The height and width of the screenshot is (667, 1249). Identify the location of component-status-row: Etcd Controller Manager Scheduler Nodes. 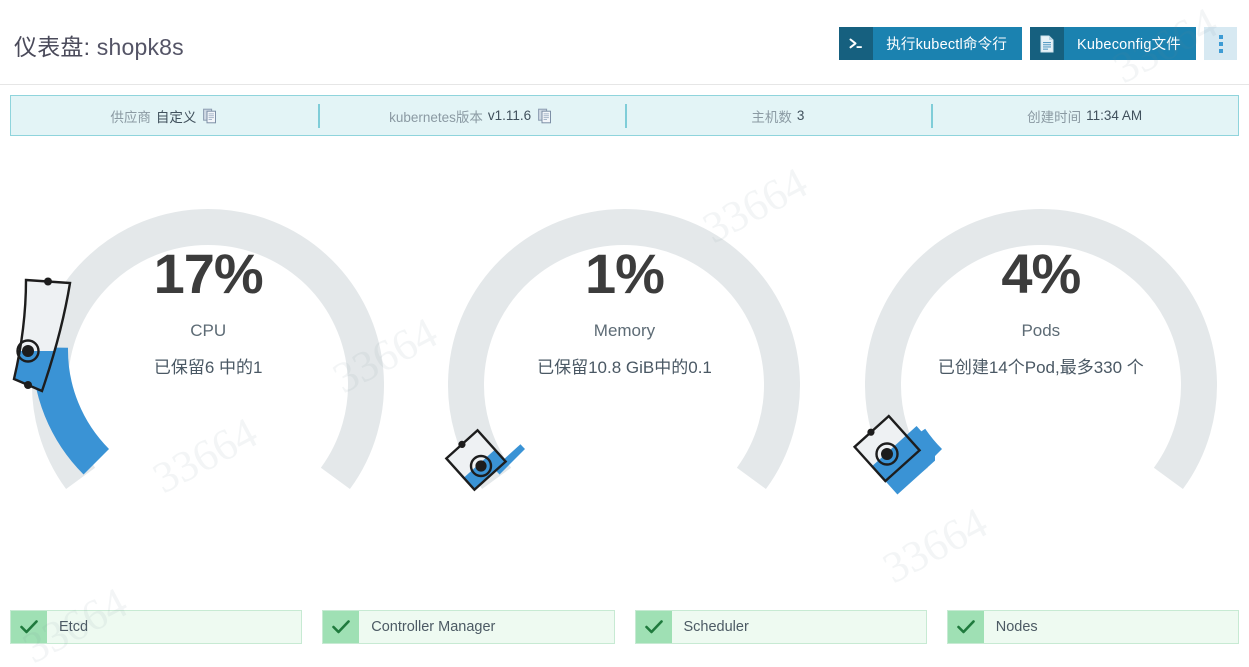
(624, 627).